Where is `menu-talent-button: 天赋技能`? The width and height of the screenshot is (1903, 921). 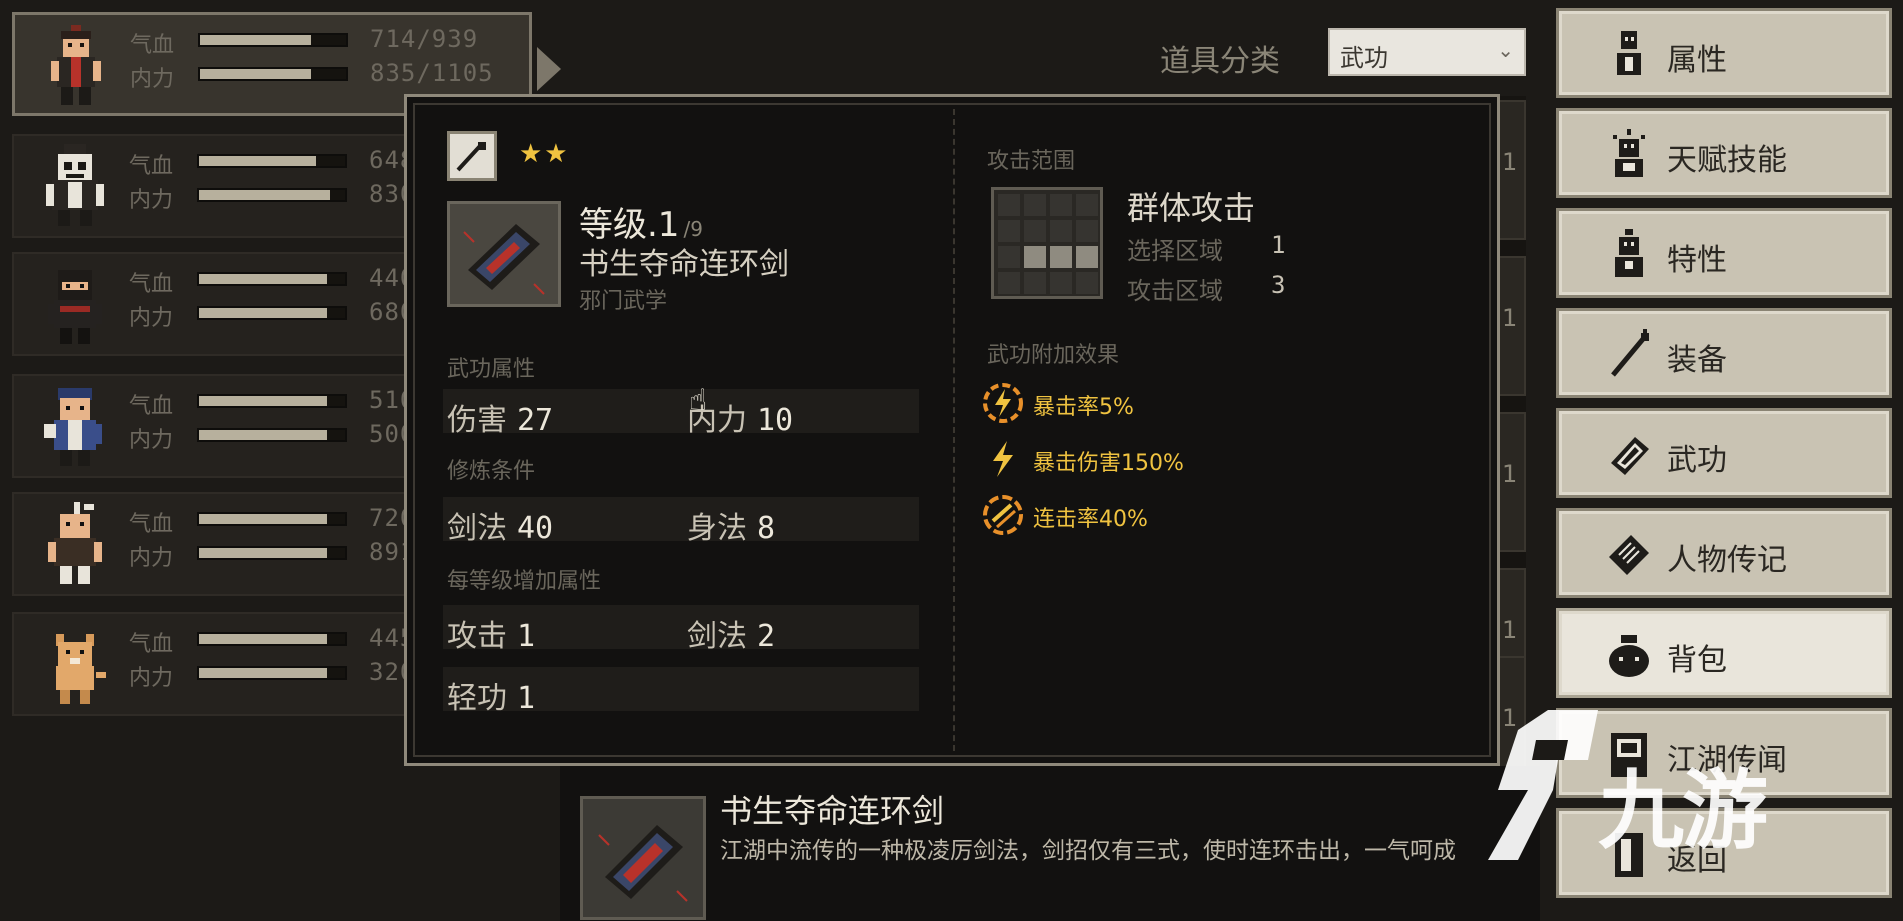 menu-talent-button: 天赋技能 is located at coordinates (1724, 153).